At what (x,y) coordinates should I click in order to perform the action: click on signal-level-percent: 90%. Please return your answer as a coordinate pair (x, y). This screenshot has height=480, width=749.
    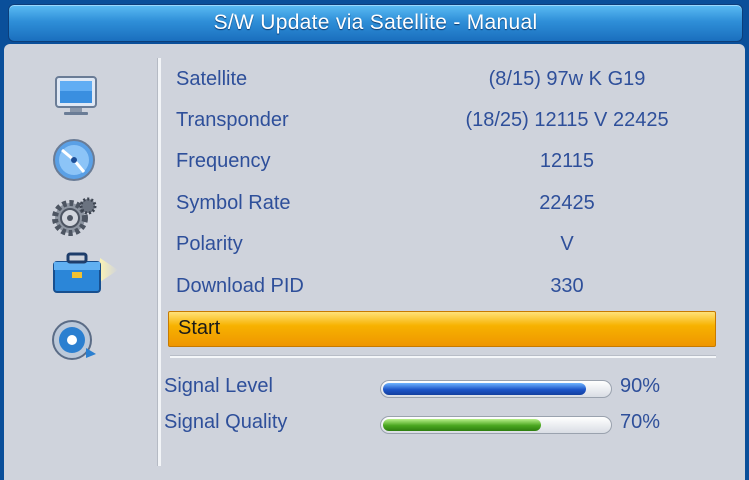
    Looking at the image, I should click on (640, 386).